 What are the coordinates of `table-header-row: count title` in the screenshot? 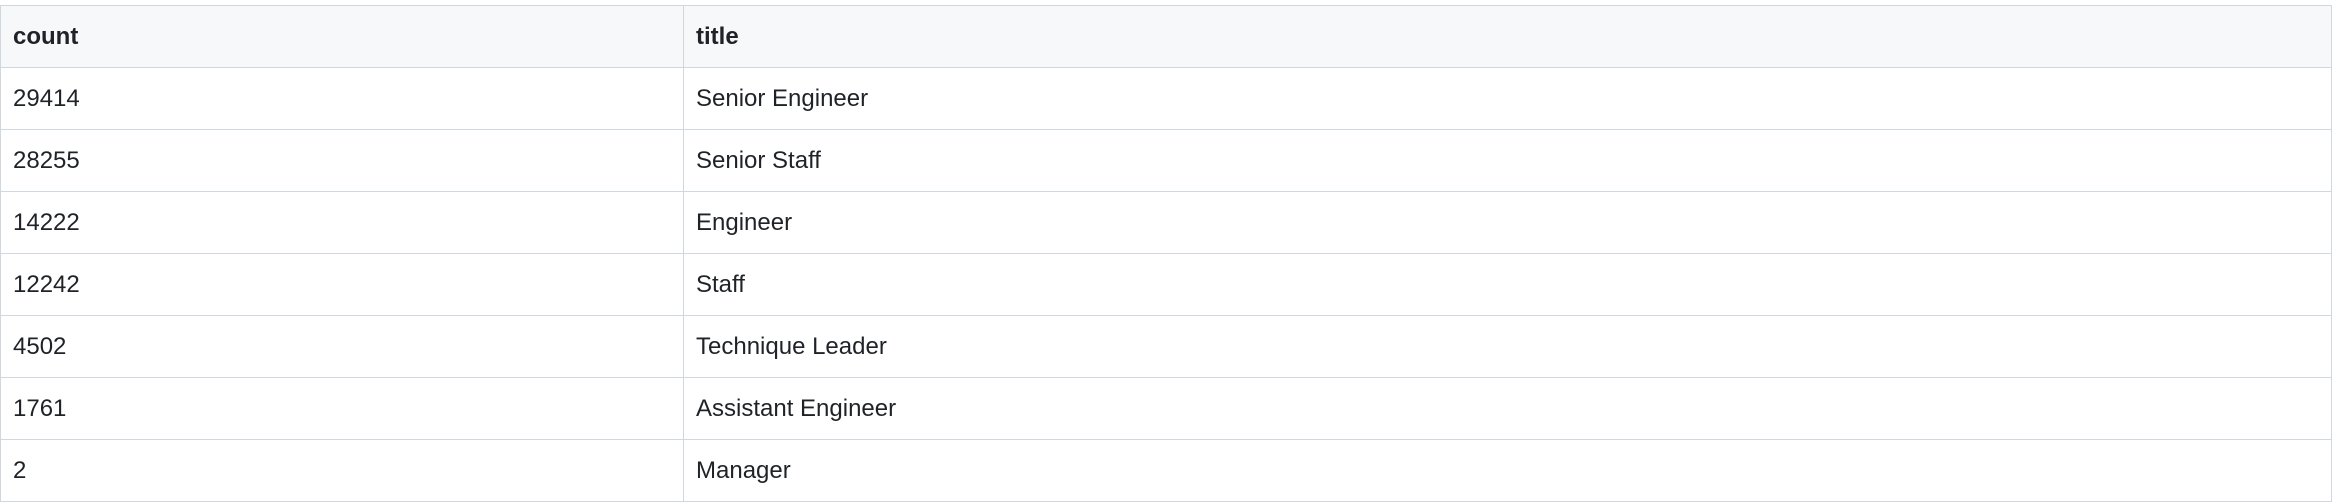 It's located at (1166, 36).